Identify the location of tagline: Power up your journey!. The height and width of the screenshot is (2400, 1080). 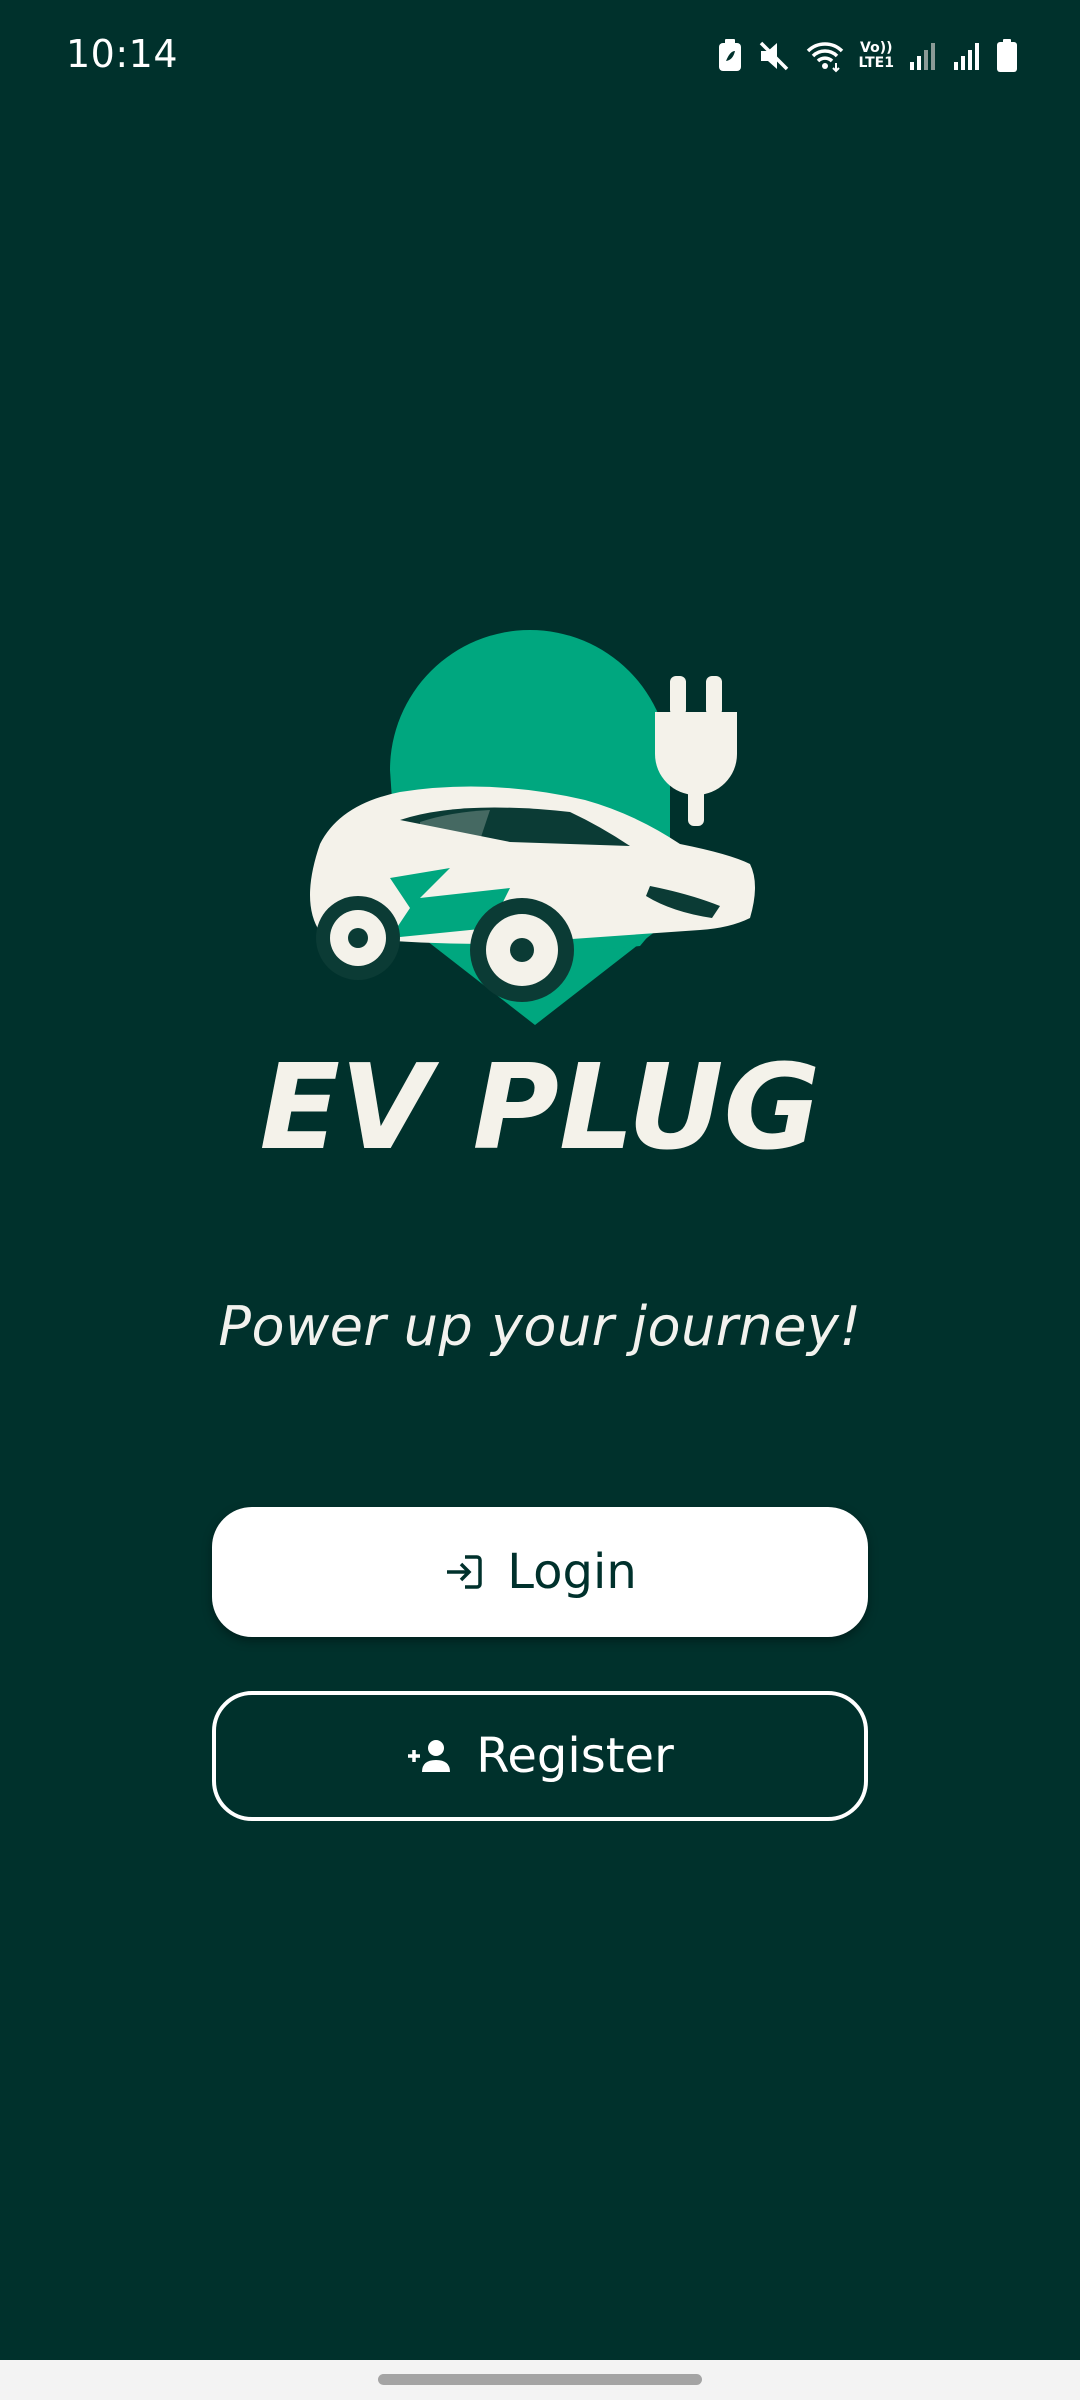
(540, 1326).